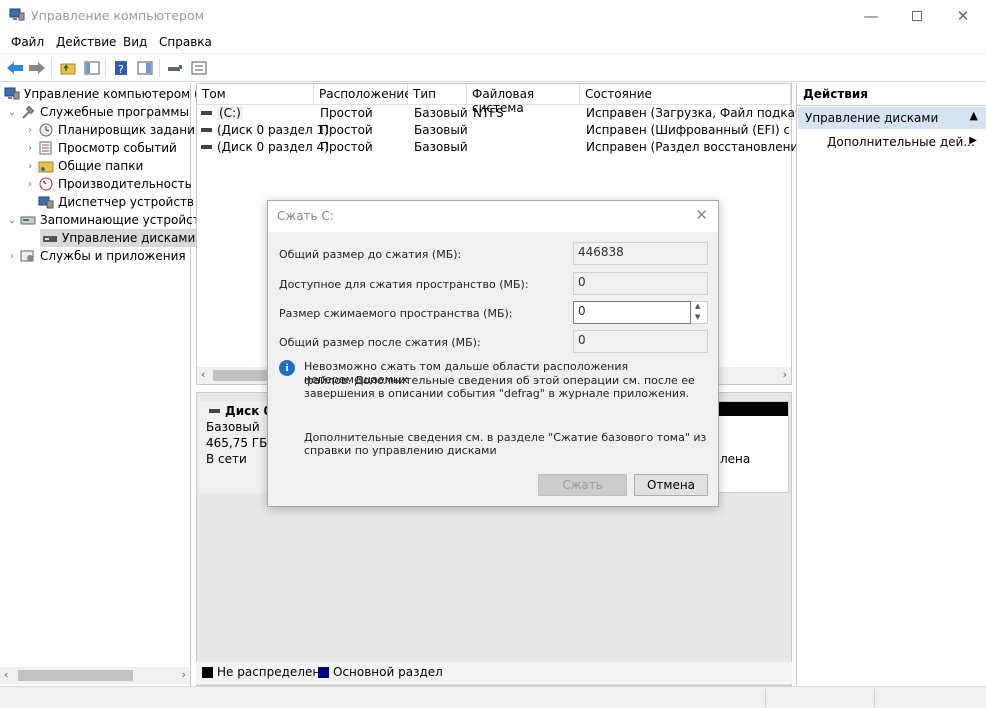  Describe the element at coordinates (671, 485) in the screenshot. I see `cancel-button: Отмена` at that location.